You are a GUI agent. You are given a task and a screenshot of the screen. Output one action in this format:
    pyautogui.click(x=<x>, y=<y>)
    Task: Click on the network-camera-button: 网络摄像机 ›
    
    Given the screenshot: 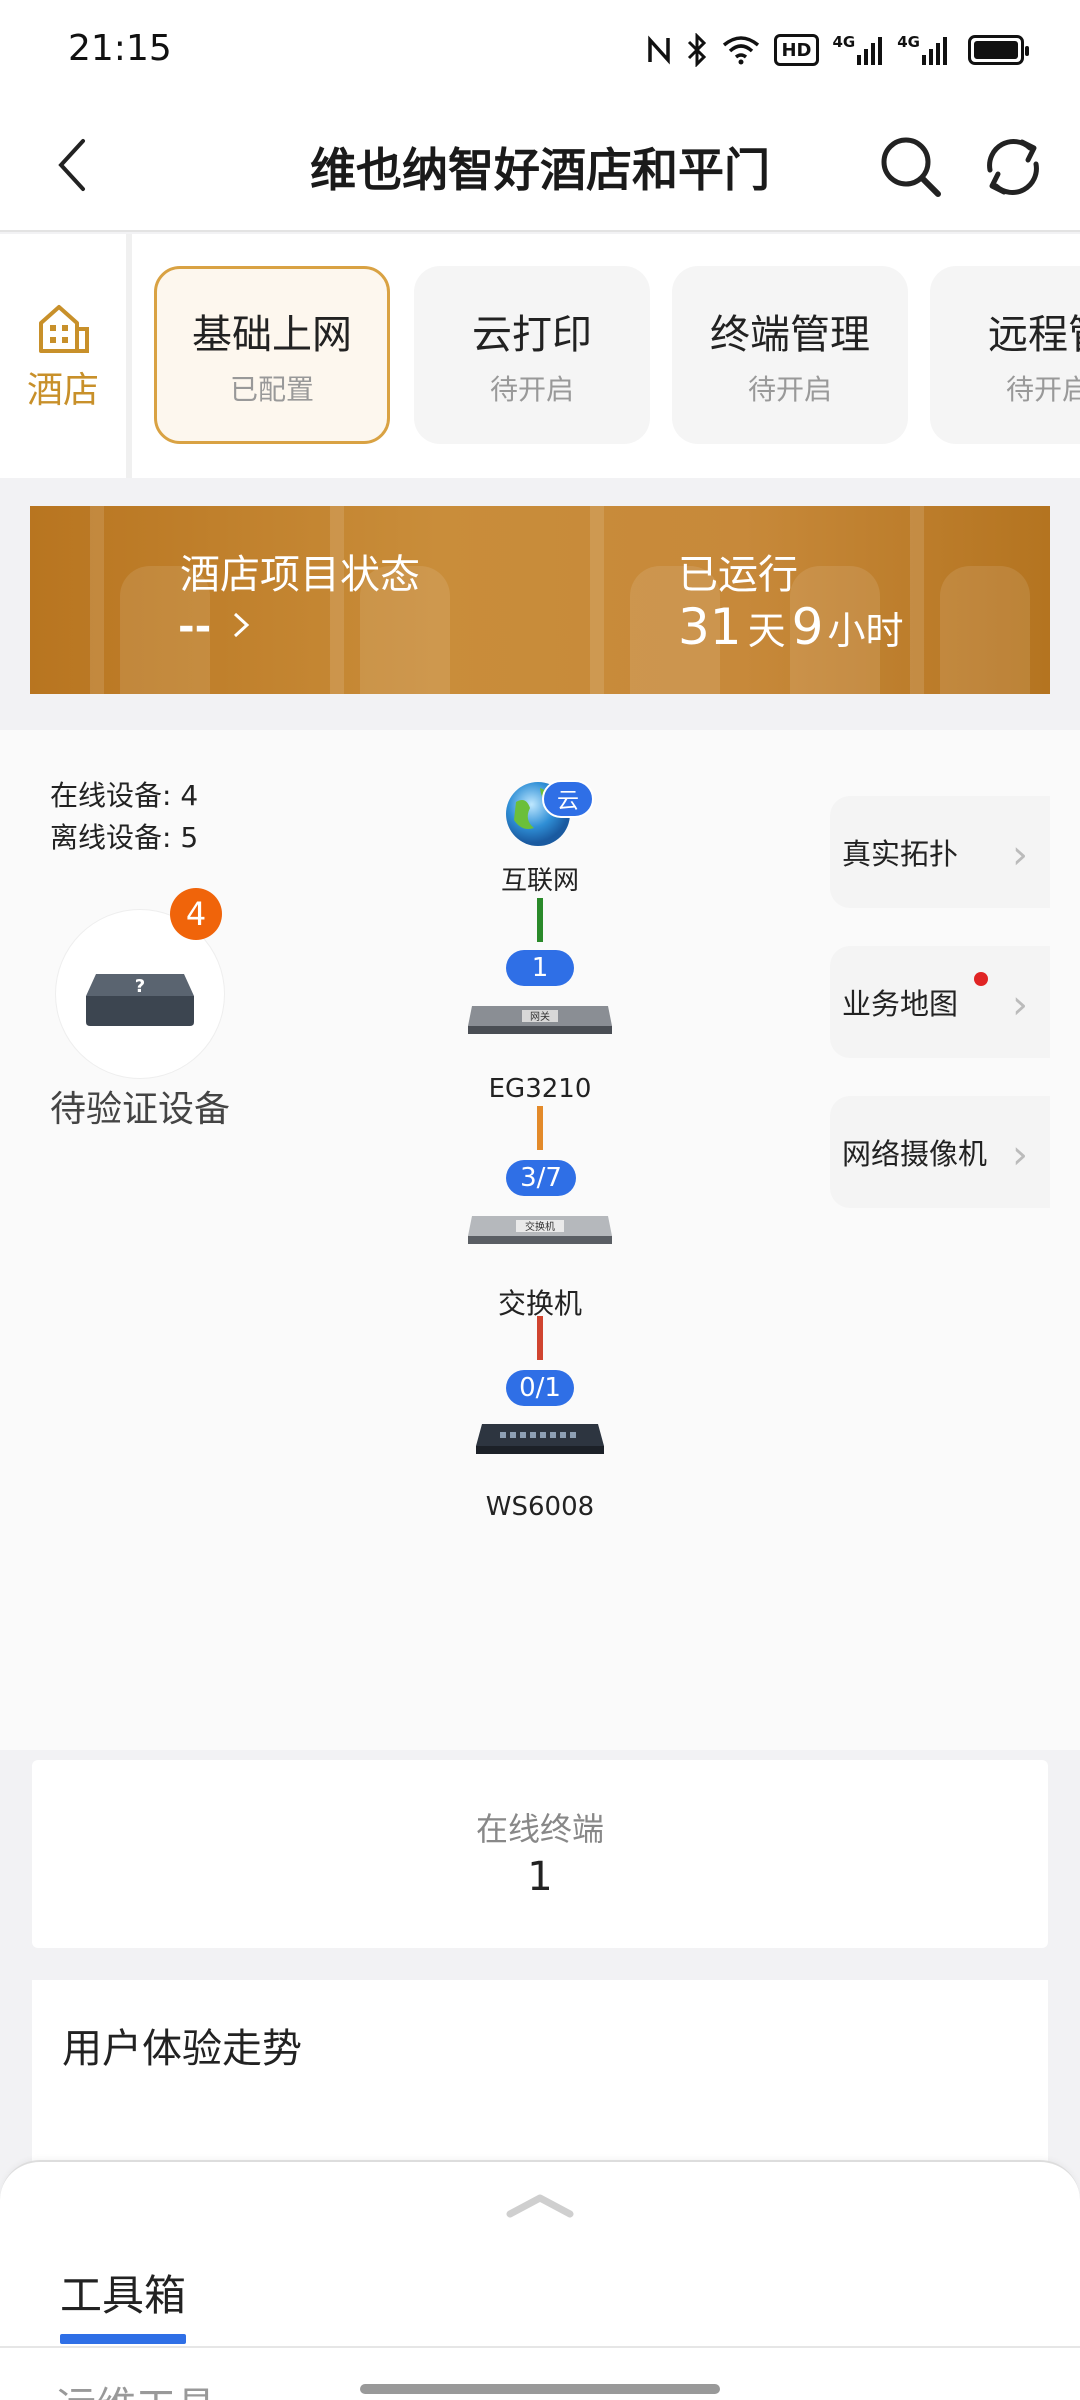 What is the action you would take?
    pyautogui.click(x=940, y=1152)
    